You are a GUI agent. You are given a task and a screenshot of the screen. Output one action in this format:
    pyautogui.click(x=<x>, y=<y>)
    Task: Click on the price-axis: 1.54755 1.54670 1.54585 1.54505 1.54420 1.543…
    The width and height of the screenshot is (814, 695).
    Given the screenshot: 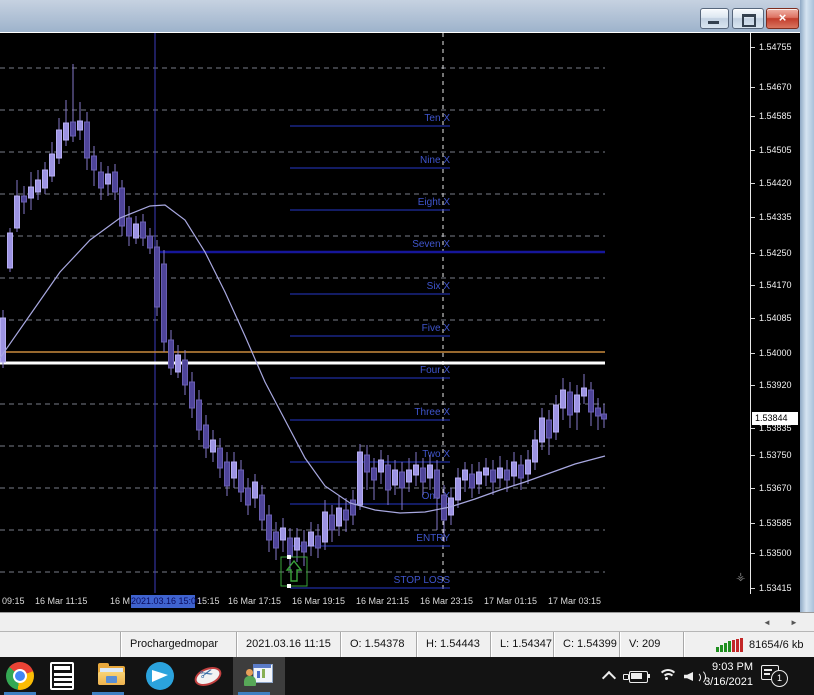 What is the action you would take?
    pyautogui.click(x=775, y=322)
    